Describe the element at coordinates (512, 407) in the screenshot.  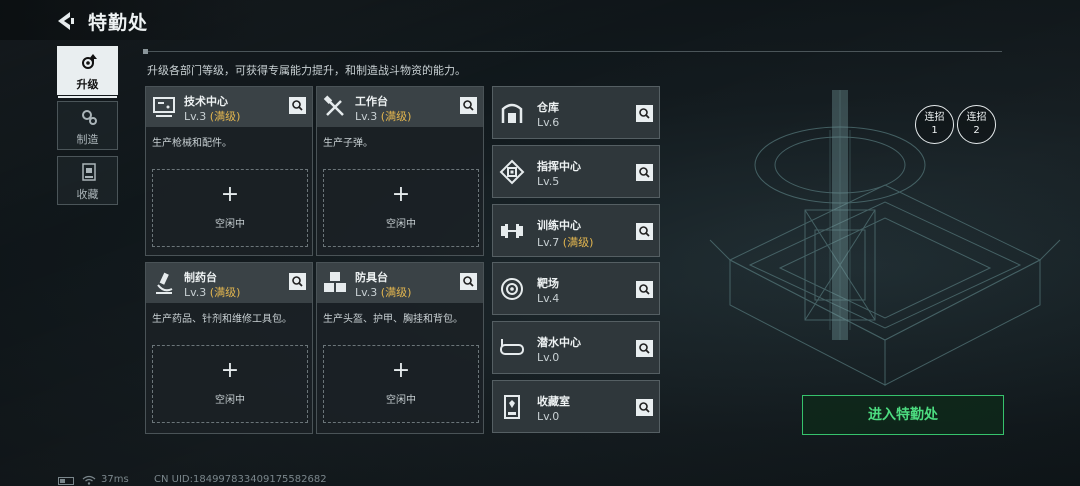
I see `display-case-icon` at that location.